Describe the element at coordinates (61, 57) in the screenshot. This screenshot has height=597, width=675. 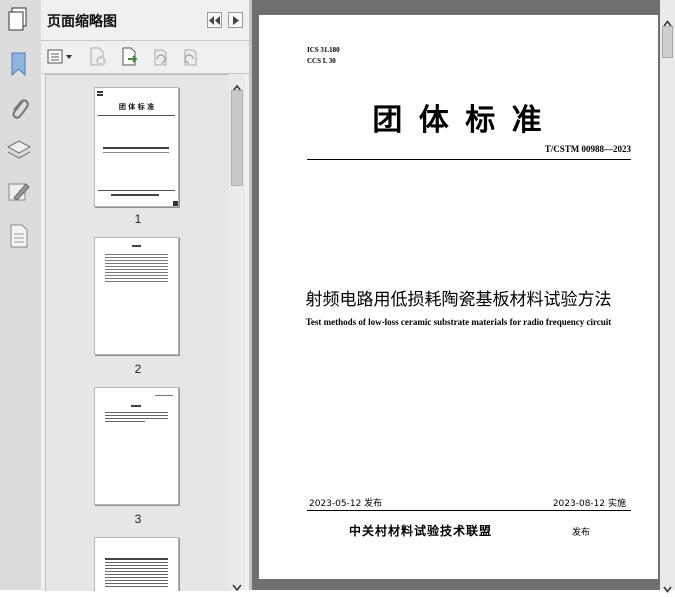
I see `options-menu-icon` at that location.